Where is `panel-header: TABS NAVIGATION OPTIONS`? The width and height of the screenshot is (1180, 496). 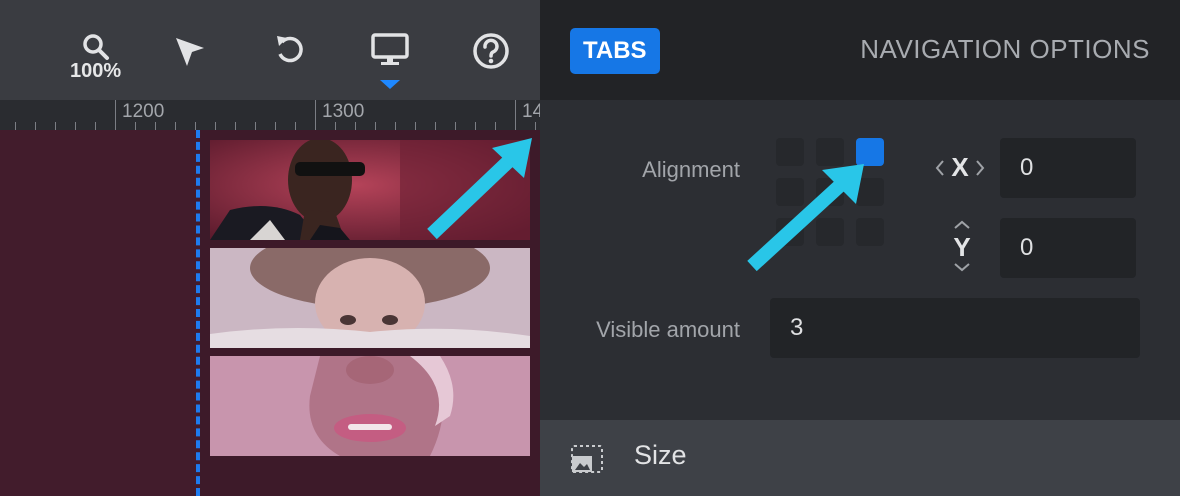
panel-header: TABS NAVIGATION OPTIONS is located at coordinates (860, 50).